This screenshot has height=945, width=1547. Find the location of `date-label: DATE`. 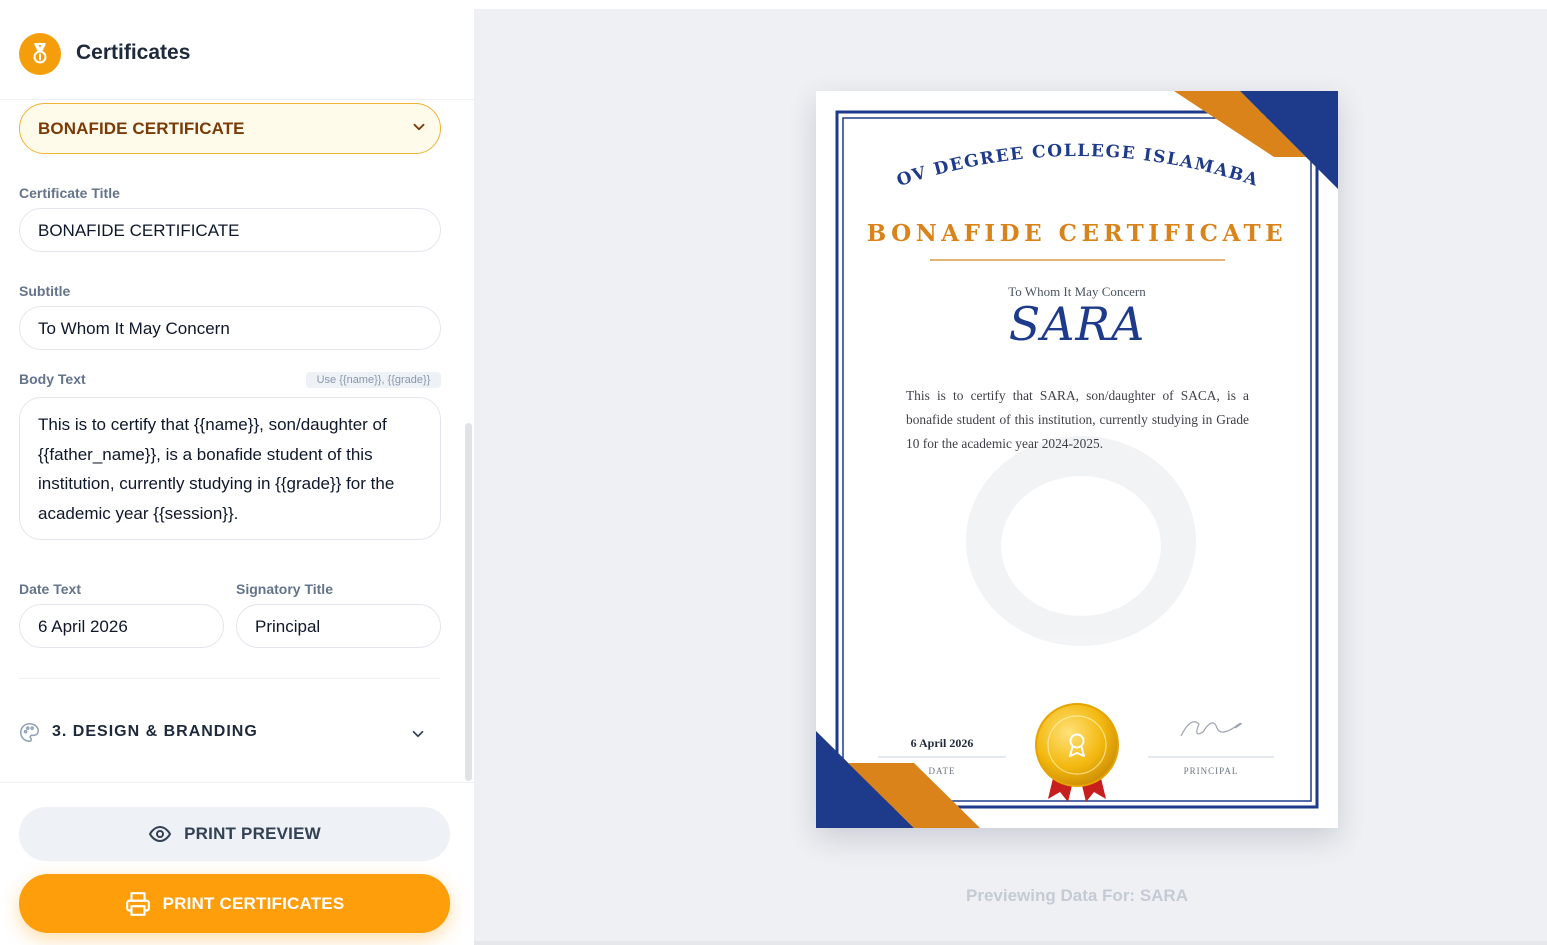

date-label: DATE is located at coordinates (942, 771).